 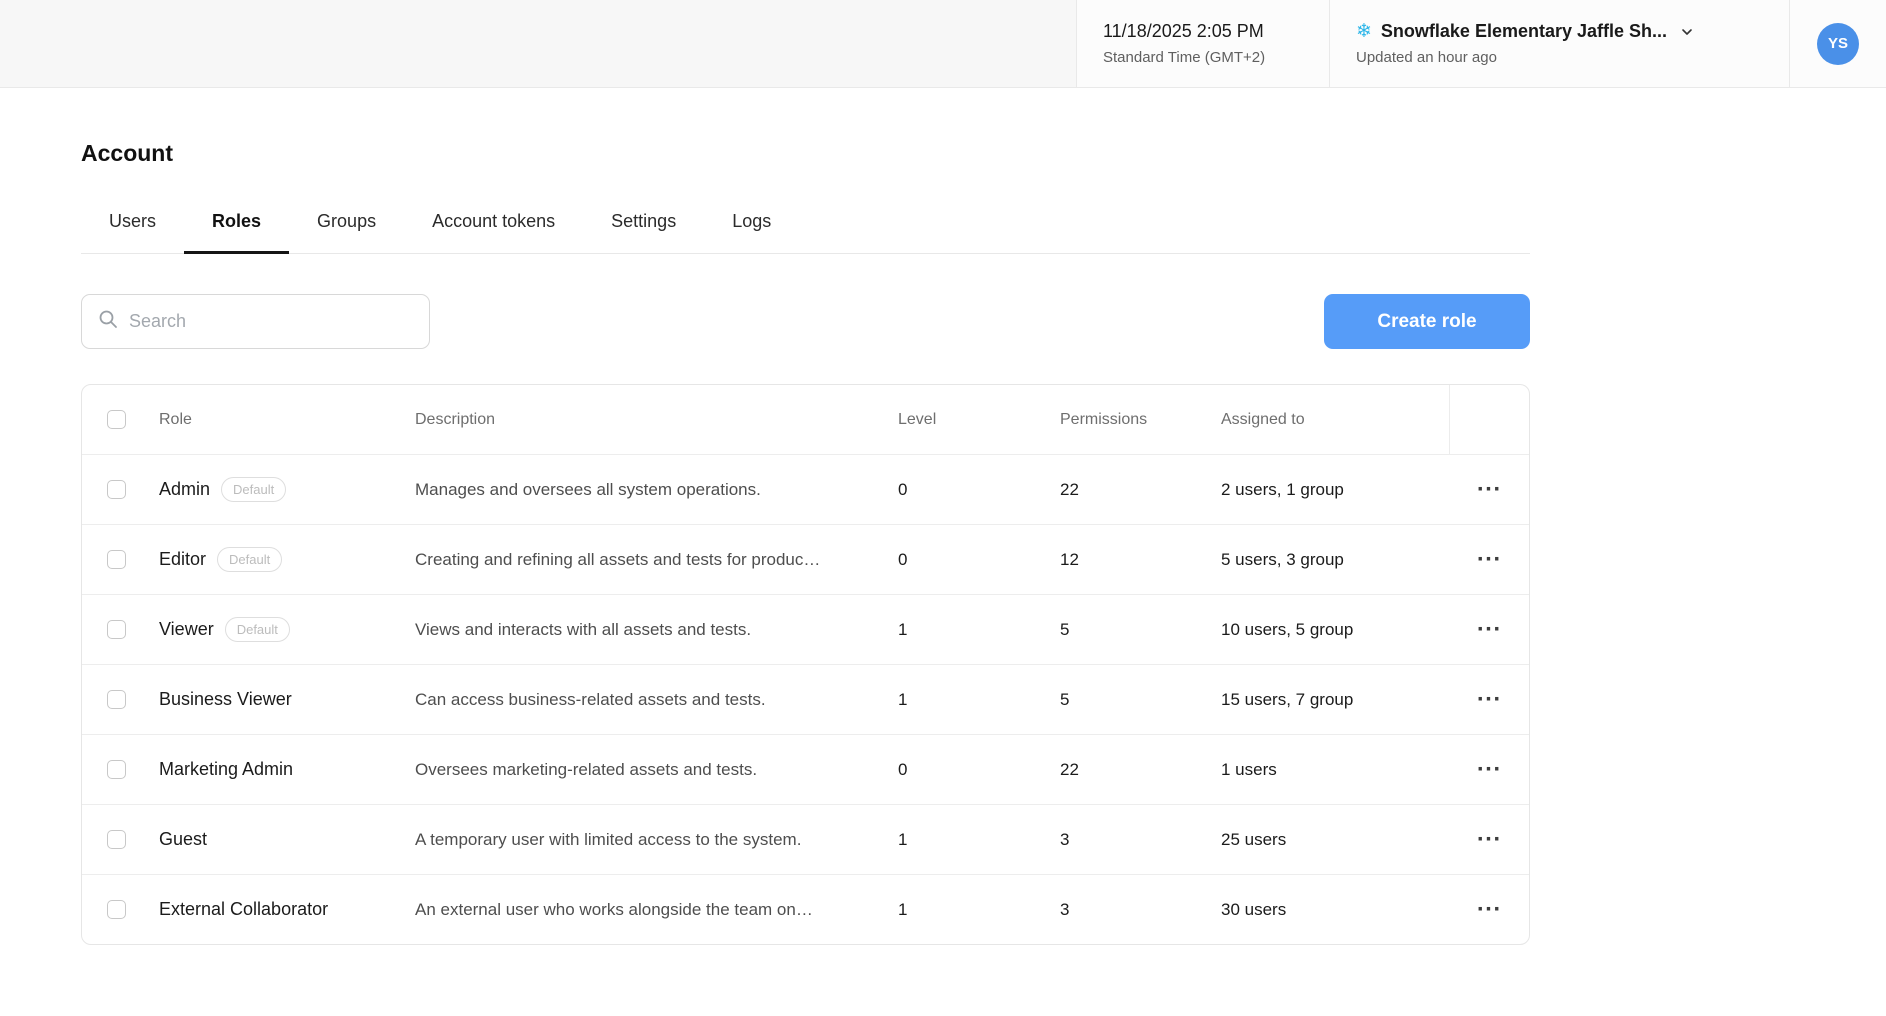 I want to click on role-assigned: 2 users, 1 group, so click(x=1282, y=489).